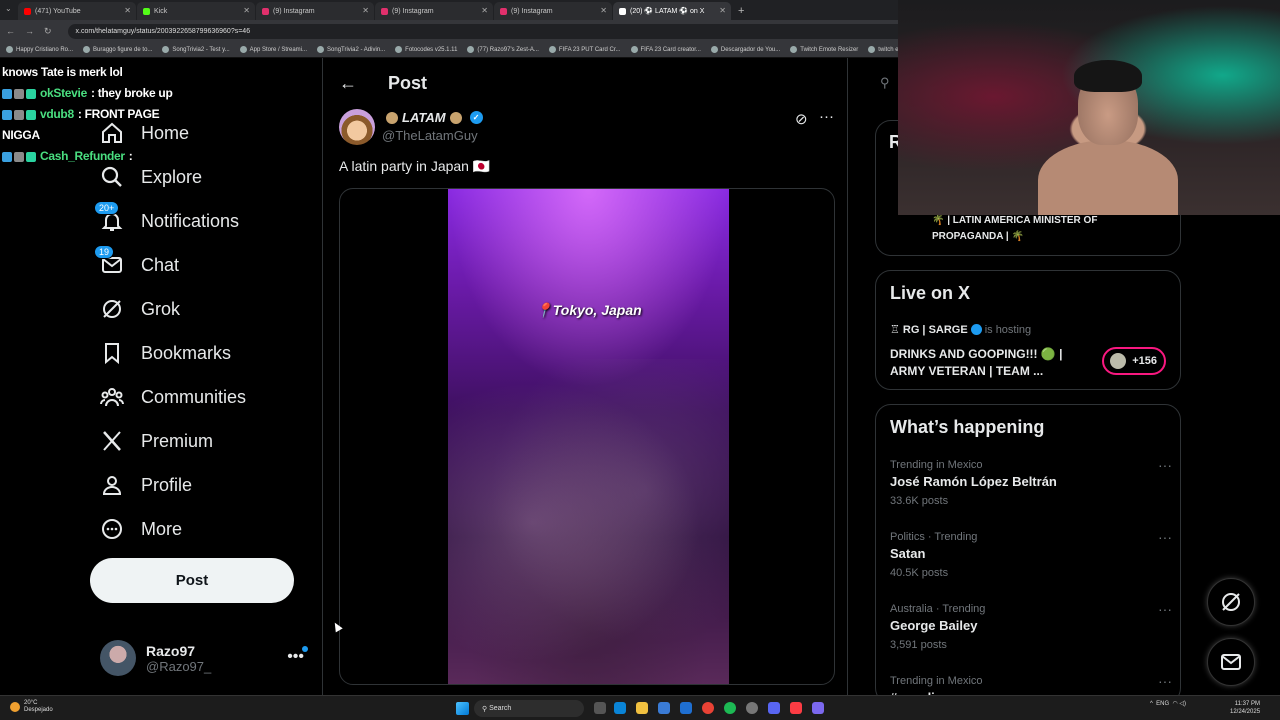 The image size is (1280, 720). What do you see at coordinates (357, 127) in the screenshot?
I see `author-avatar` at bounding box center [357, 127].